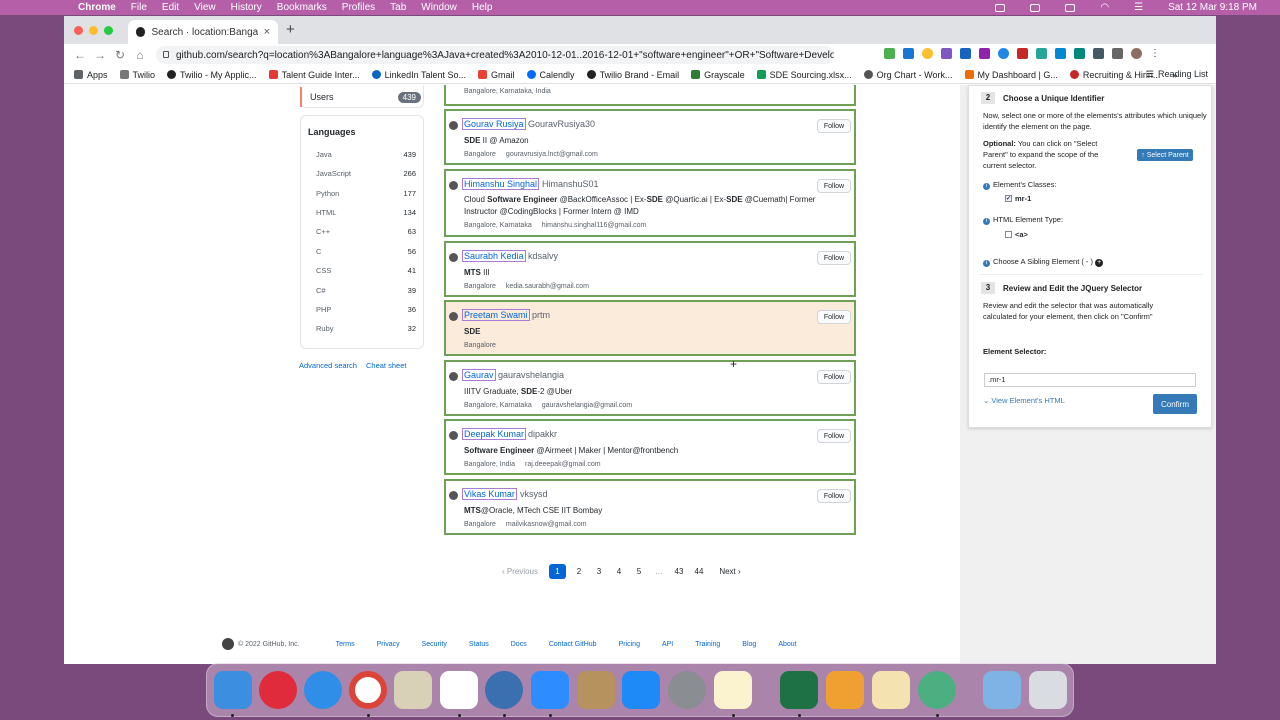 This screenshot has height=720, width=1280. I want to click on page-1-current: 1, so click(557, 571).